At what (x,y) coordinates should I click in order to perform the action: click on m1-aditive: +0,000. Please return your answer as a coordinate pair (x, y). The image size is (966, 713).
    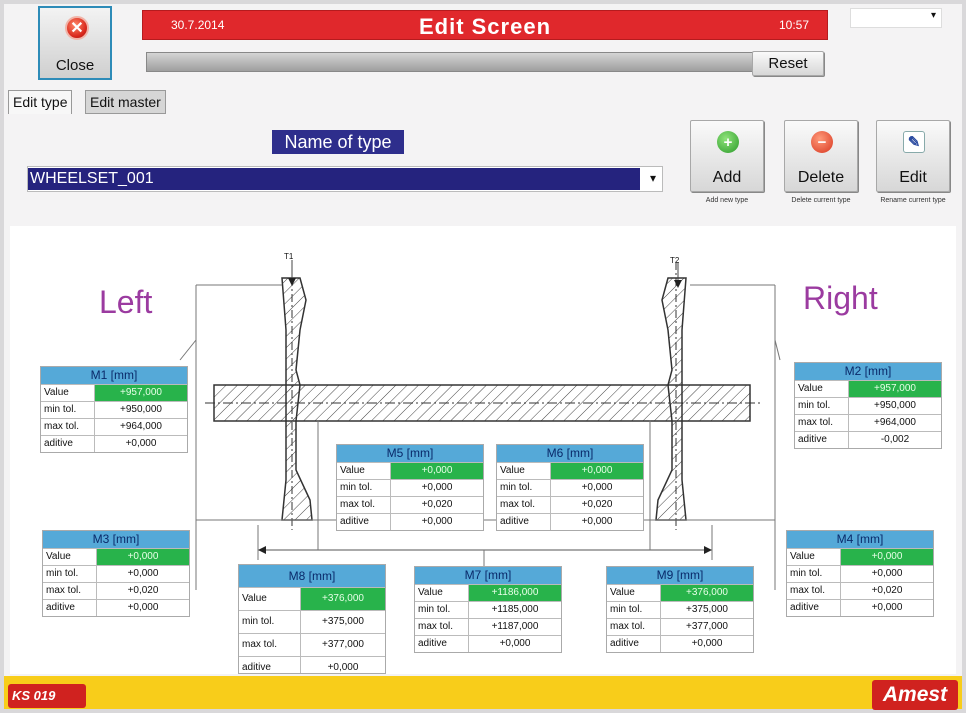
    Looking at the image, I should click on (141, 444).